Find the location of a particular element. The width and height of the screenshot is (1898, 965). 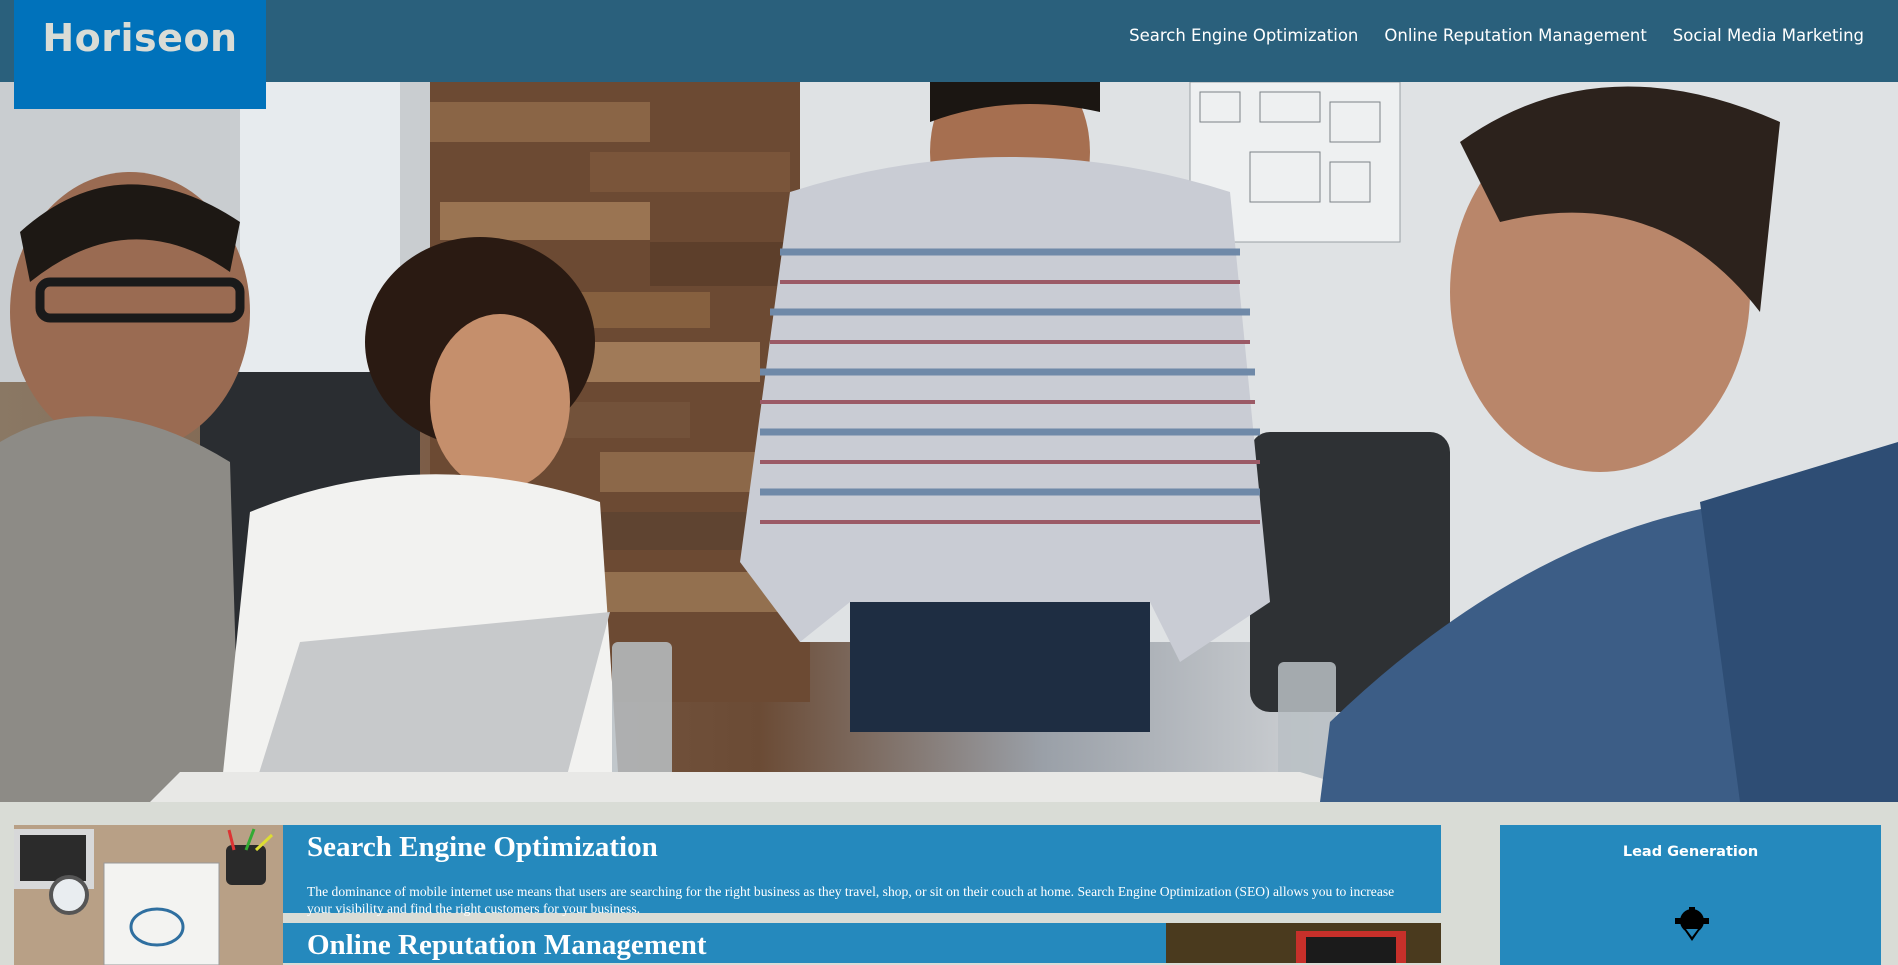

reputation-card-image is located at coordinates (1303, 943).